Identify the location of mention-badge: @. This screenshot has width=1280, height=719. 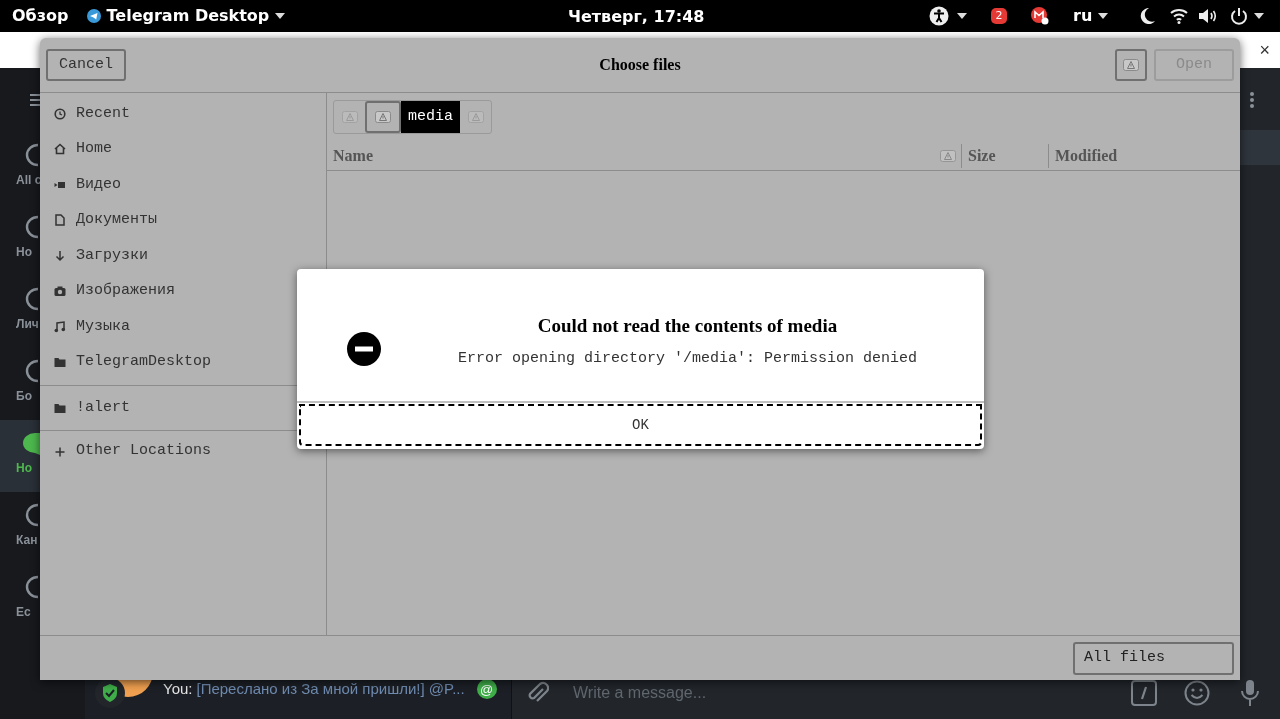
(486, 689).